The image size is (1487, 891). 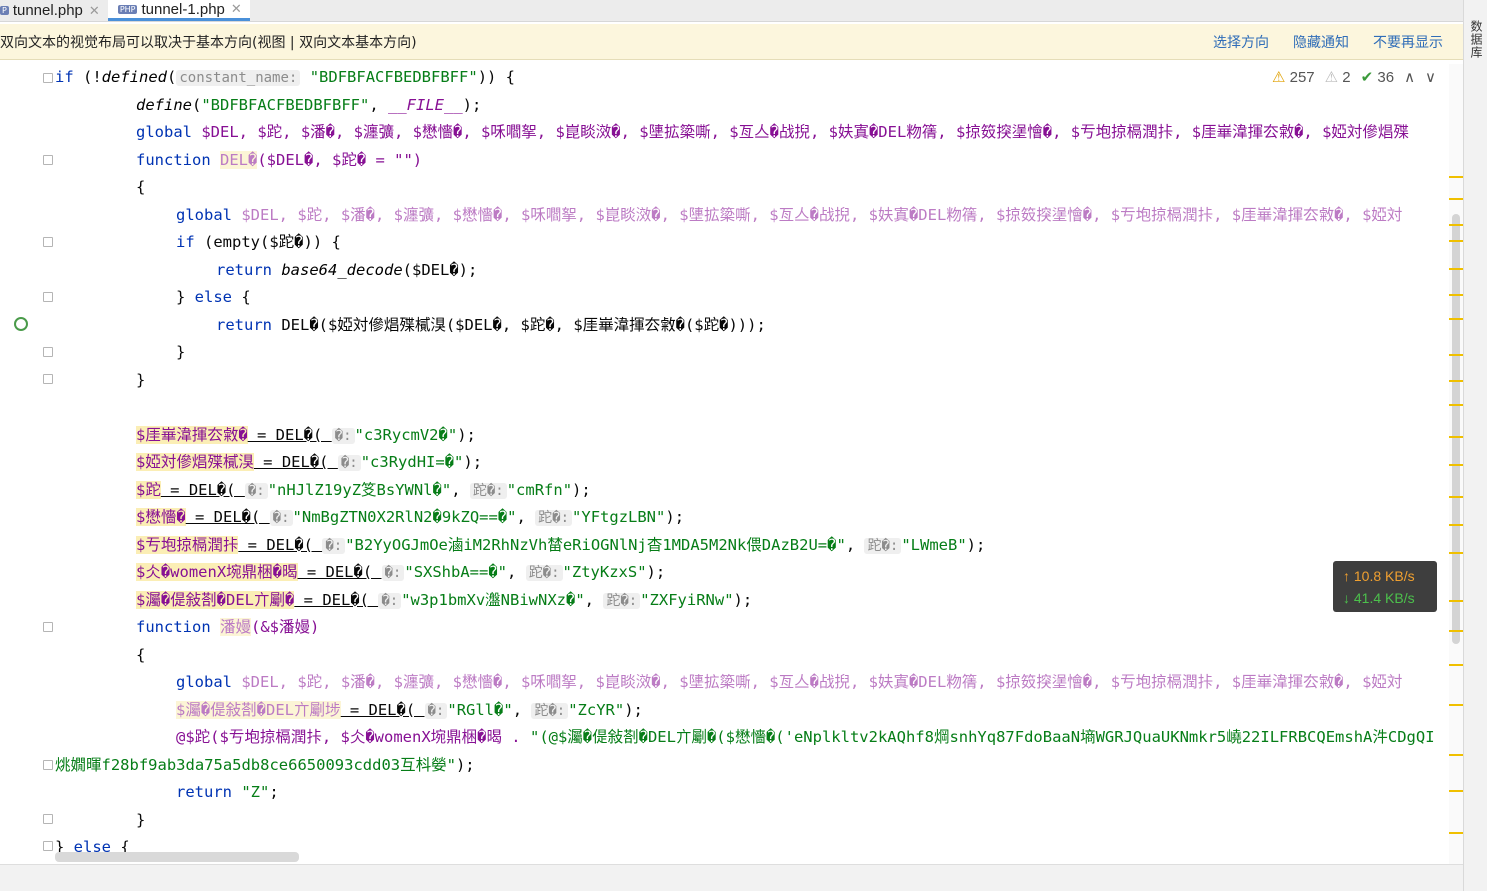 What do you see at coordinates (1367, 77) in the screenshot?
I see `check-icon: ✔` at bounding box center [1367, 77].